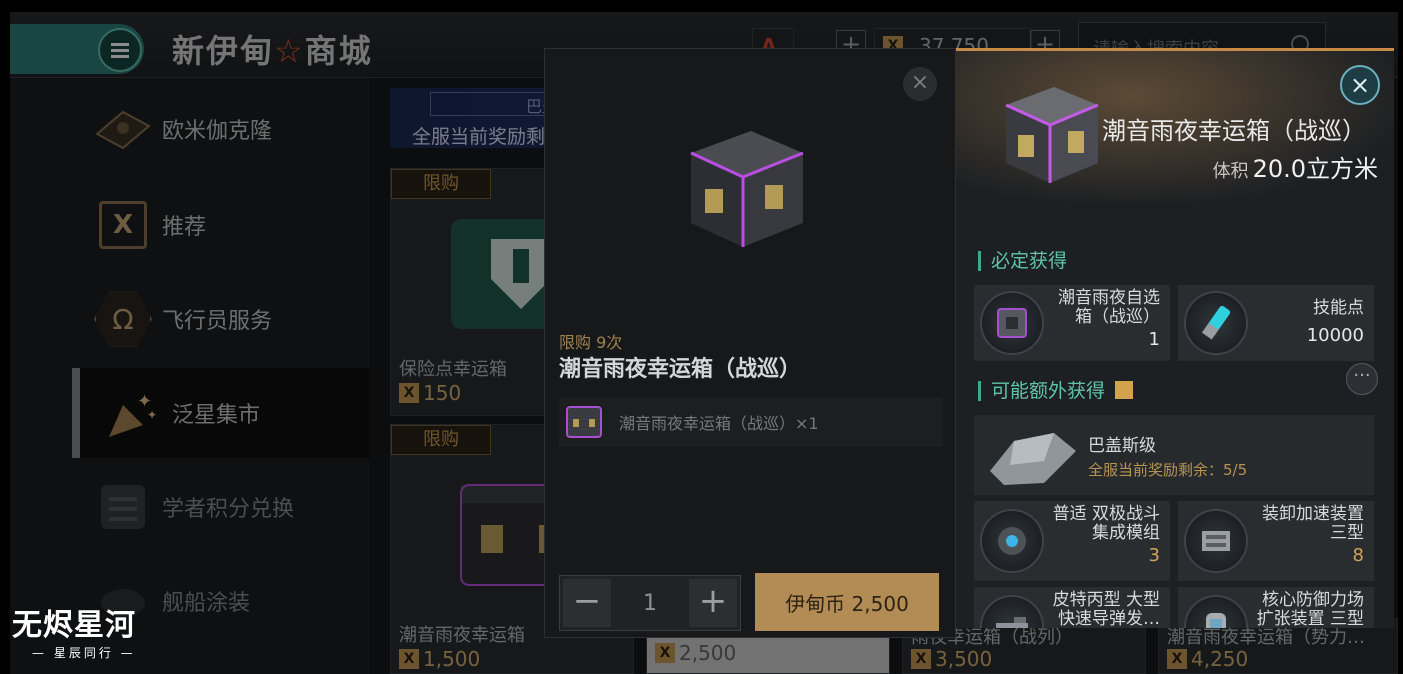 Image resolution: width=1403 pixels, height=674 pixels. Describe the element at coordinates (1216, 541) in the screenshot. I see `loader-device-icon` at that location.